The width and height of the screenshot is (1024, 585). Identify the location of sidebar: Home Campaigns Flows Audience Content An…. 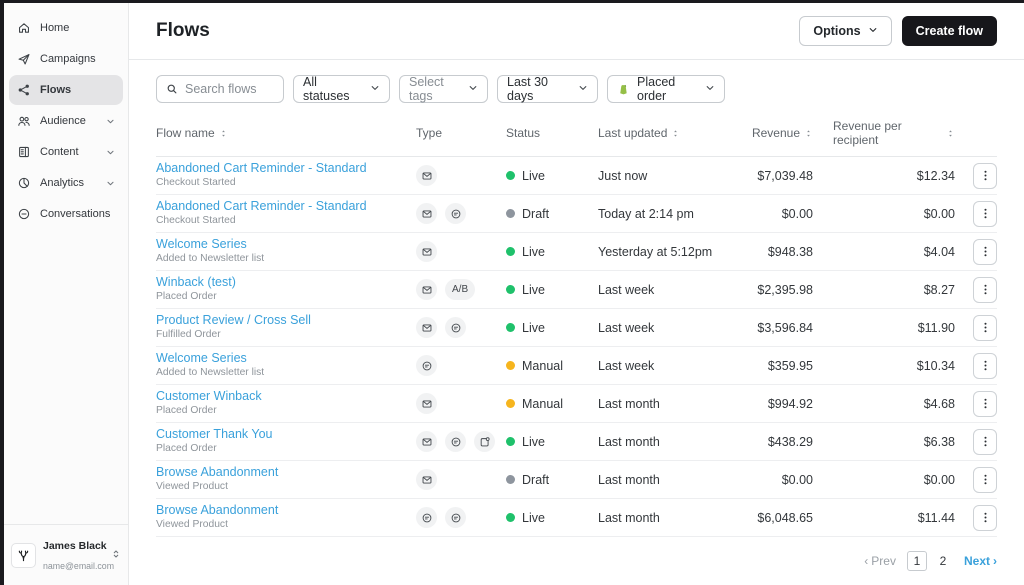
(66, 294).